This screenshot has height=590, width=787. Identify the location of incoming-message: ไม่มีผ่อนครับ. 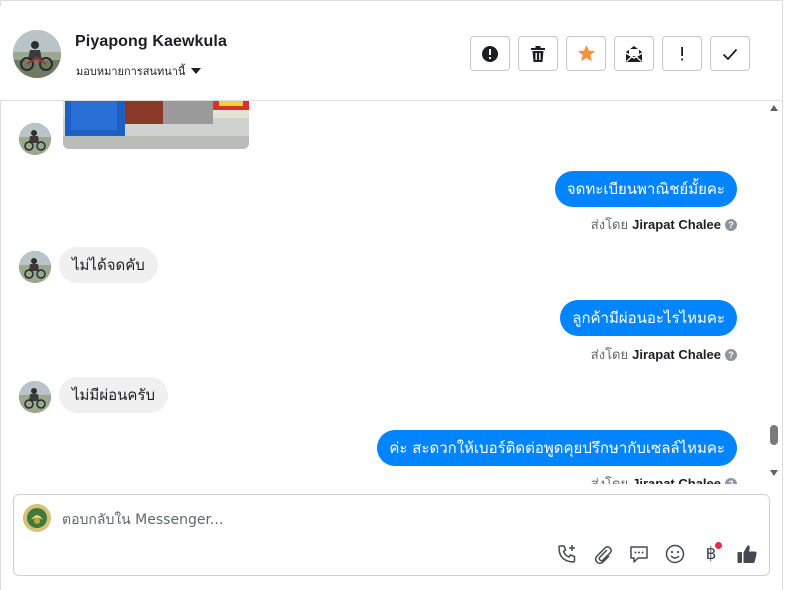
(113, 395).